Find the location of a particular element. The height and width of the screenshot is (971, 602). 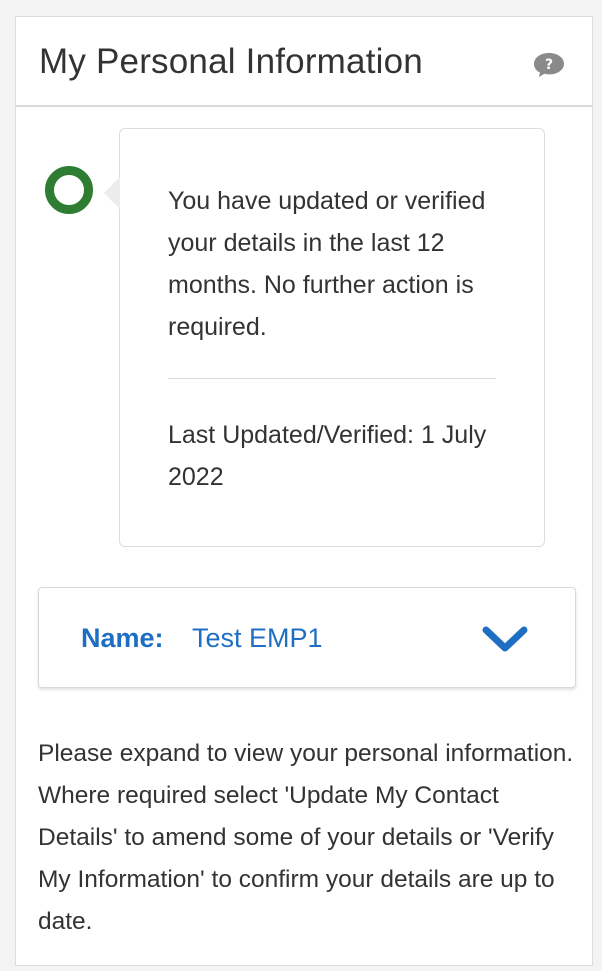

panel-header: My Personal Information ? is located at coordinates (304, 62).